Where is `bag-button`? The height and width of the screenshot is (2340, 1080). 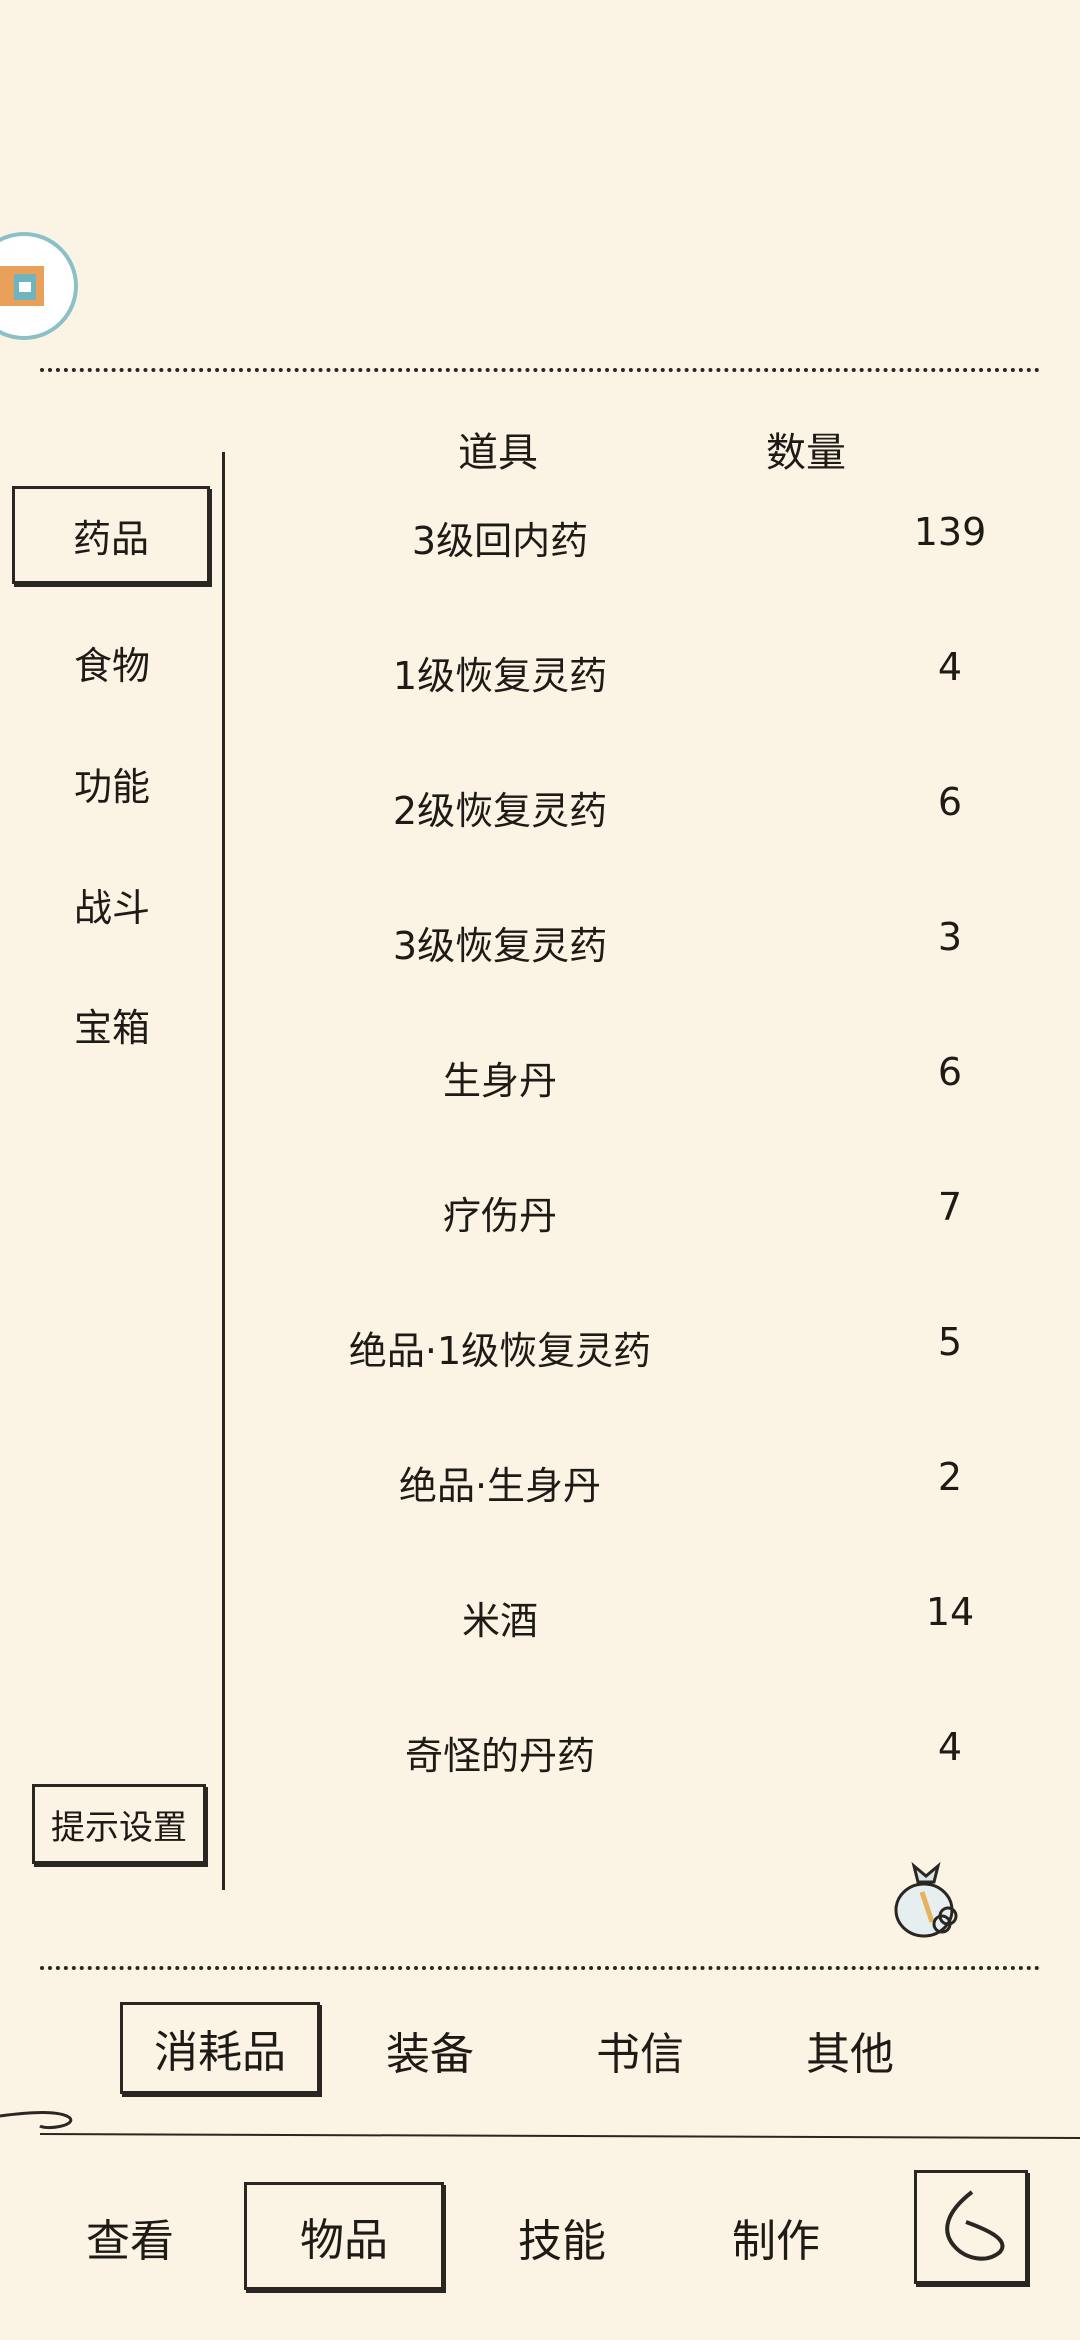 bag-button is located at coordinates (926, 1897).